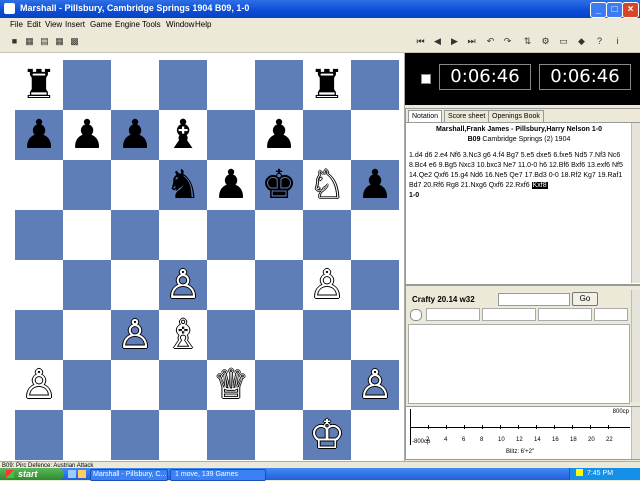 This screenshot has width=640, height=481. I want to click on square-b2, so click(87, 385).